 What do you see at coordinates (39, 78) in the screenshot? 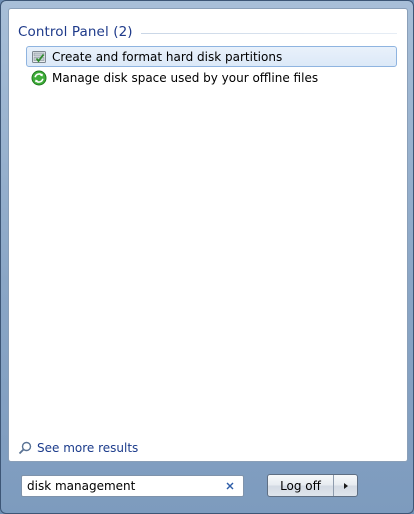
I see `sync-center-icon` at bounding box center [39, 78].